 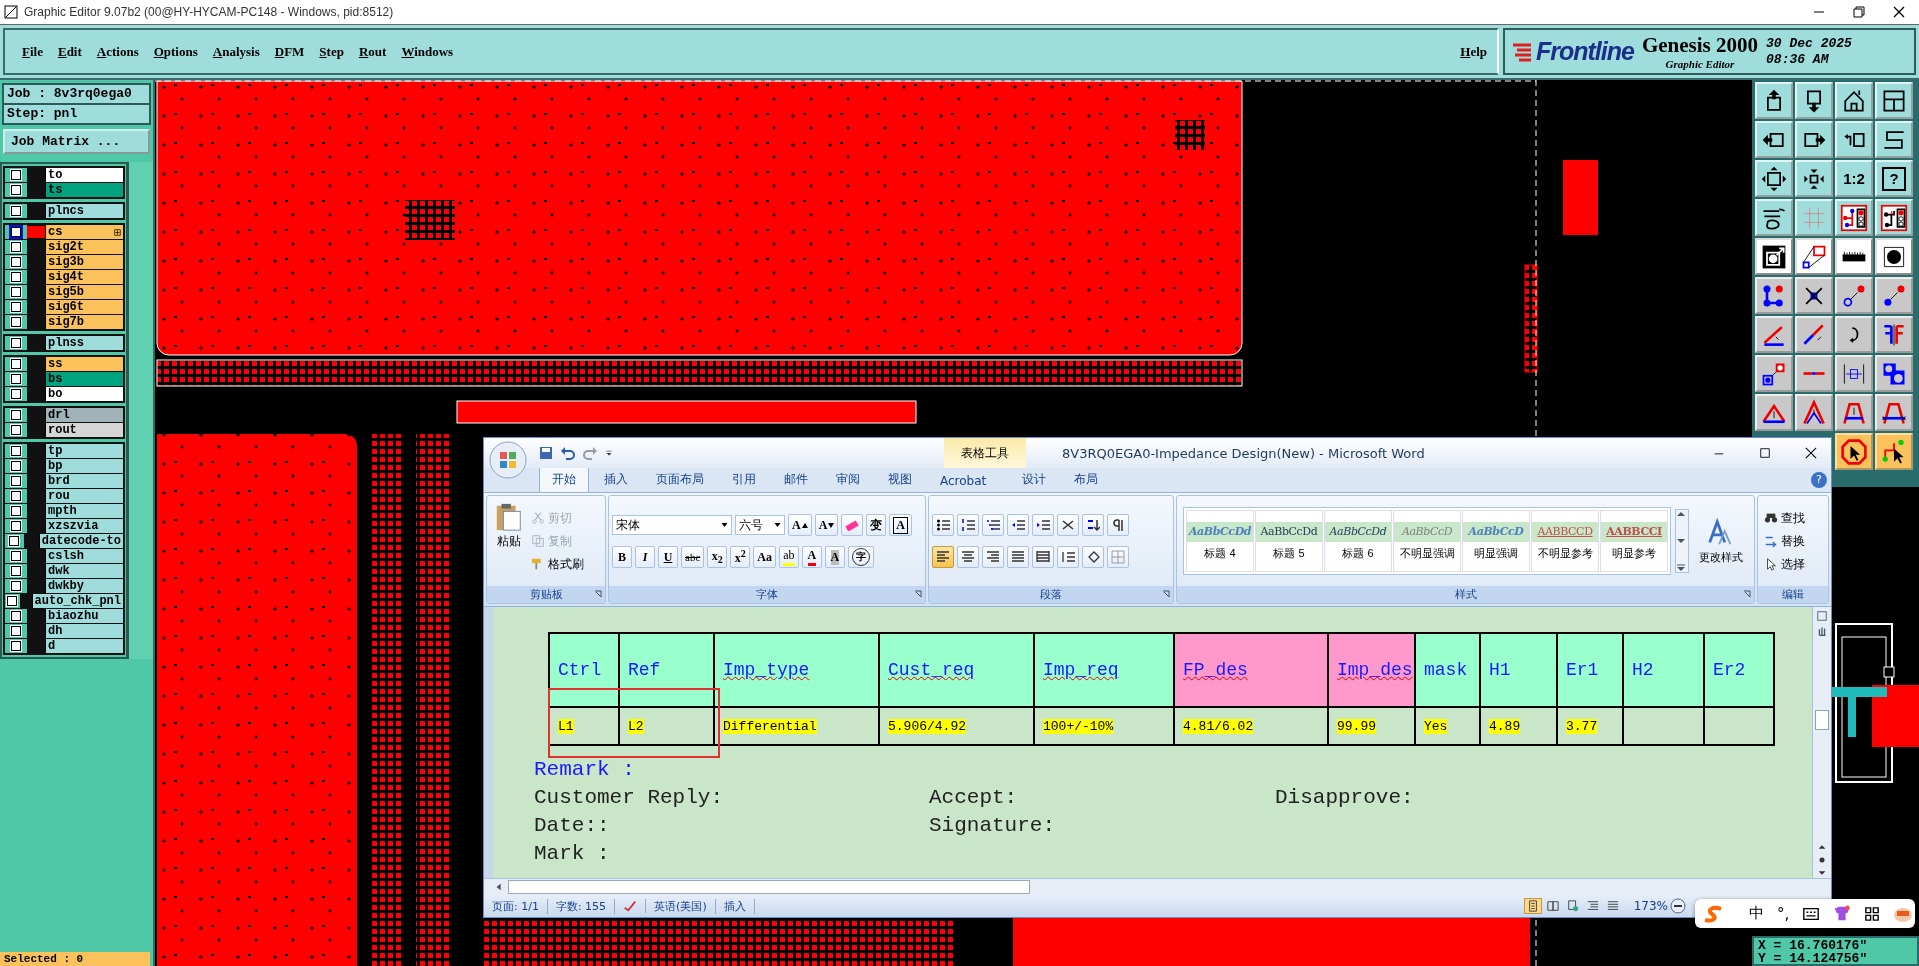 What do you see at coordinates (84, 247) in the screenshot?
I see `layer-bar: sig2t` at bounding box center [84, 247].